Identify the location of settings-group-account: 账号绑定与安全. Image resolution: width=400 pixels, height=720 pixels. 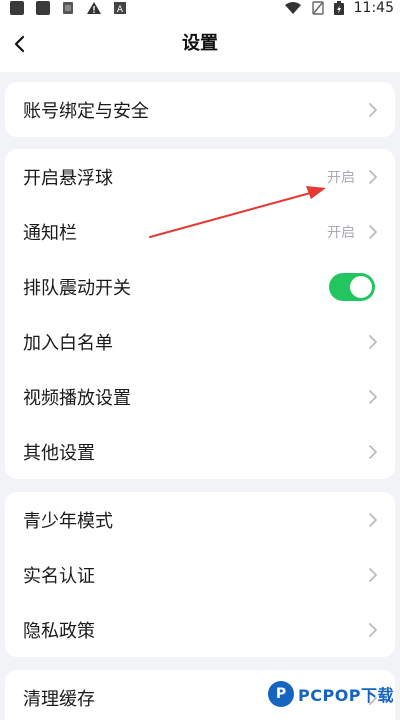
(200, 109).